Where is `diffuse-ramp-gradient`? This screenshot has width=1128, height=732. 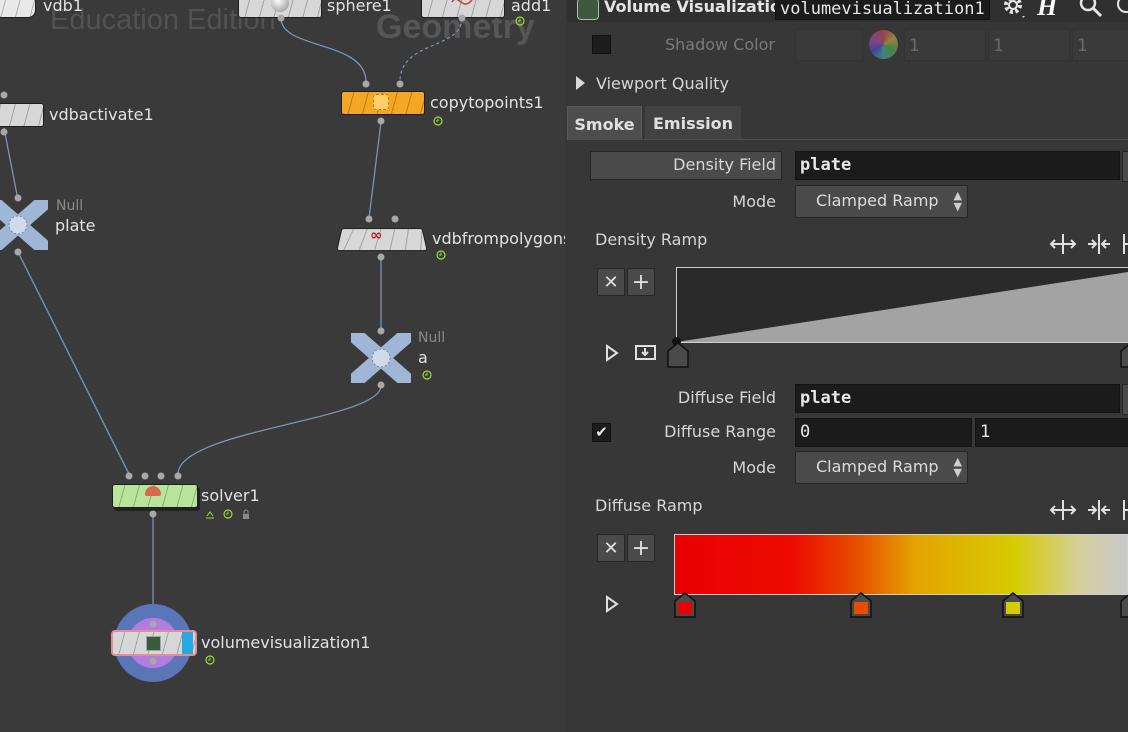 diffuse-ramp-gradient is located at coordinates (901, 564).